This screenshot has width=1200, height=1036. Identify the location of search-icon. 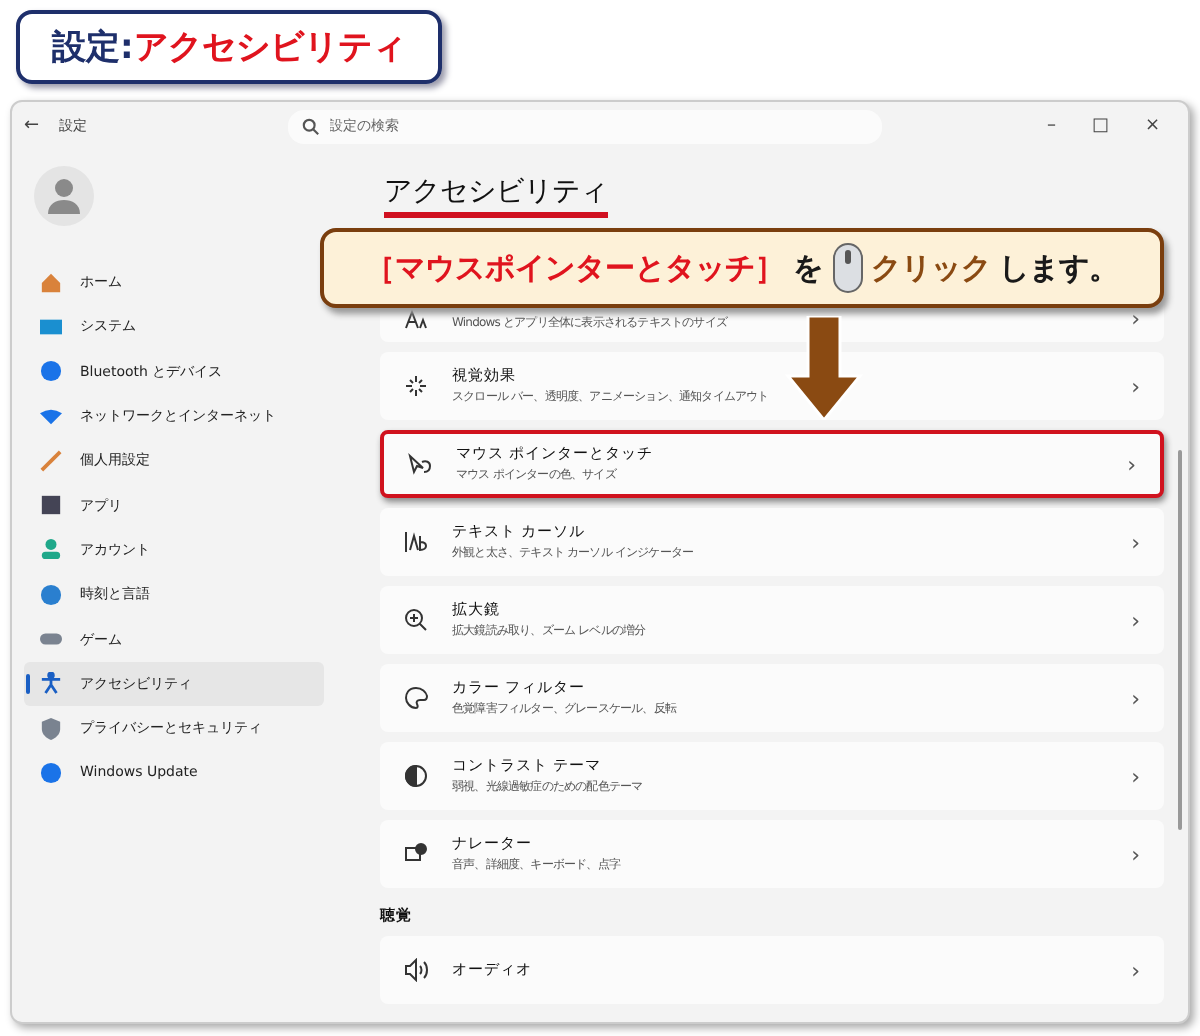
(310, 126).